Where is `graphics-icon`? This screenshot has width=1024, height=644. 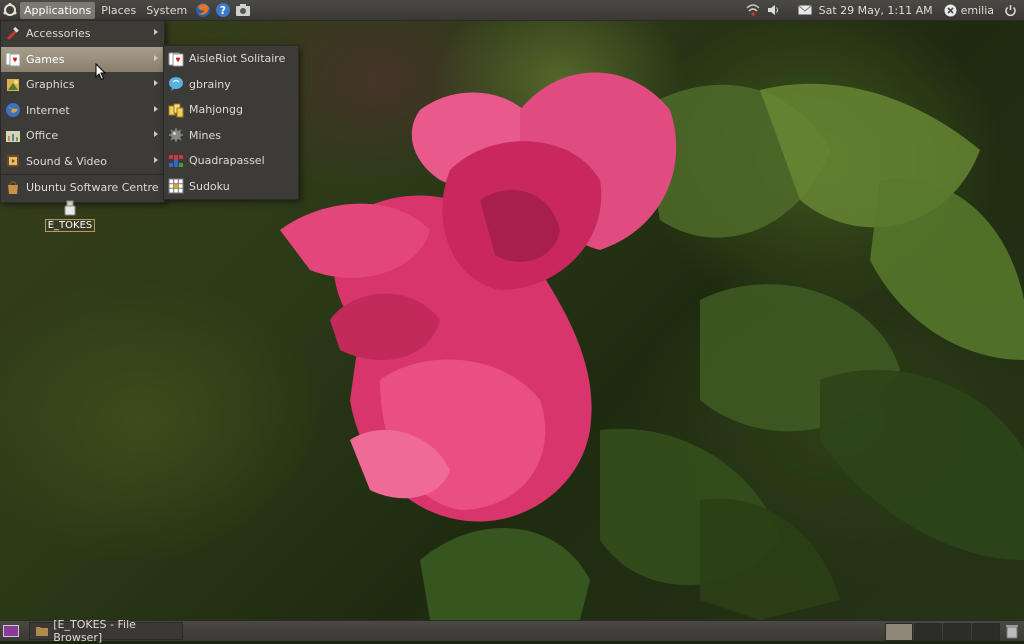
graphics-icon is located at coordinates (13, 85).